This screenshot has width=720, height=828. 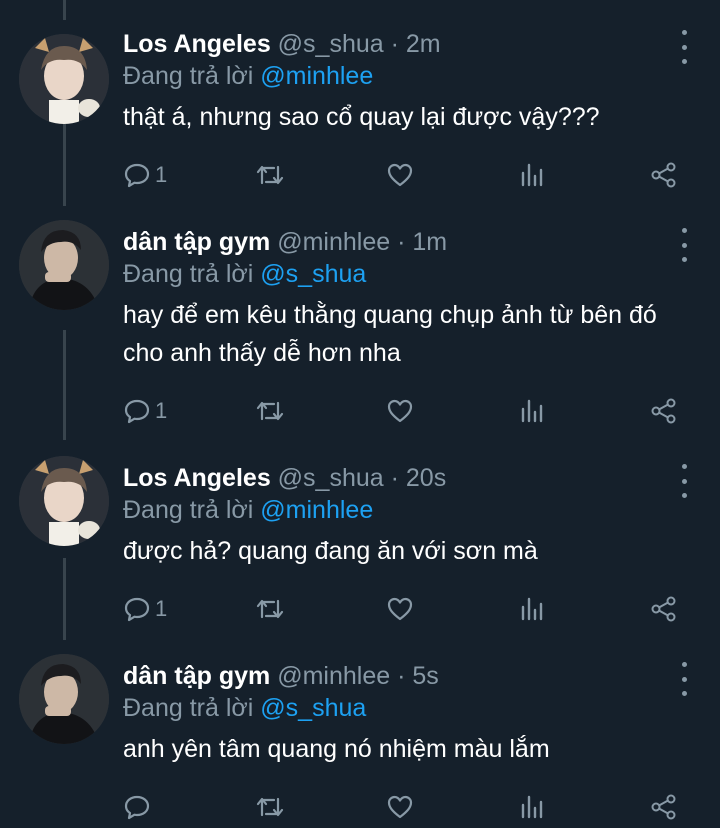 What do you see at coordinates (429, 242) in the screenshot?
I see `timestamp: 1m` at bounding box center [429, 242].